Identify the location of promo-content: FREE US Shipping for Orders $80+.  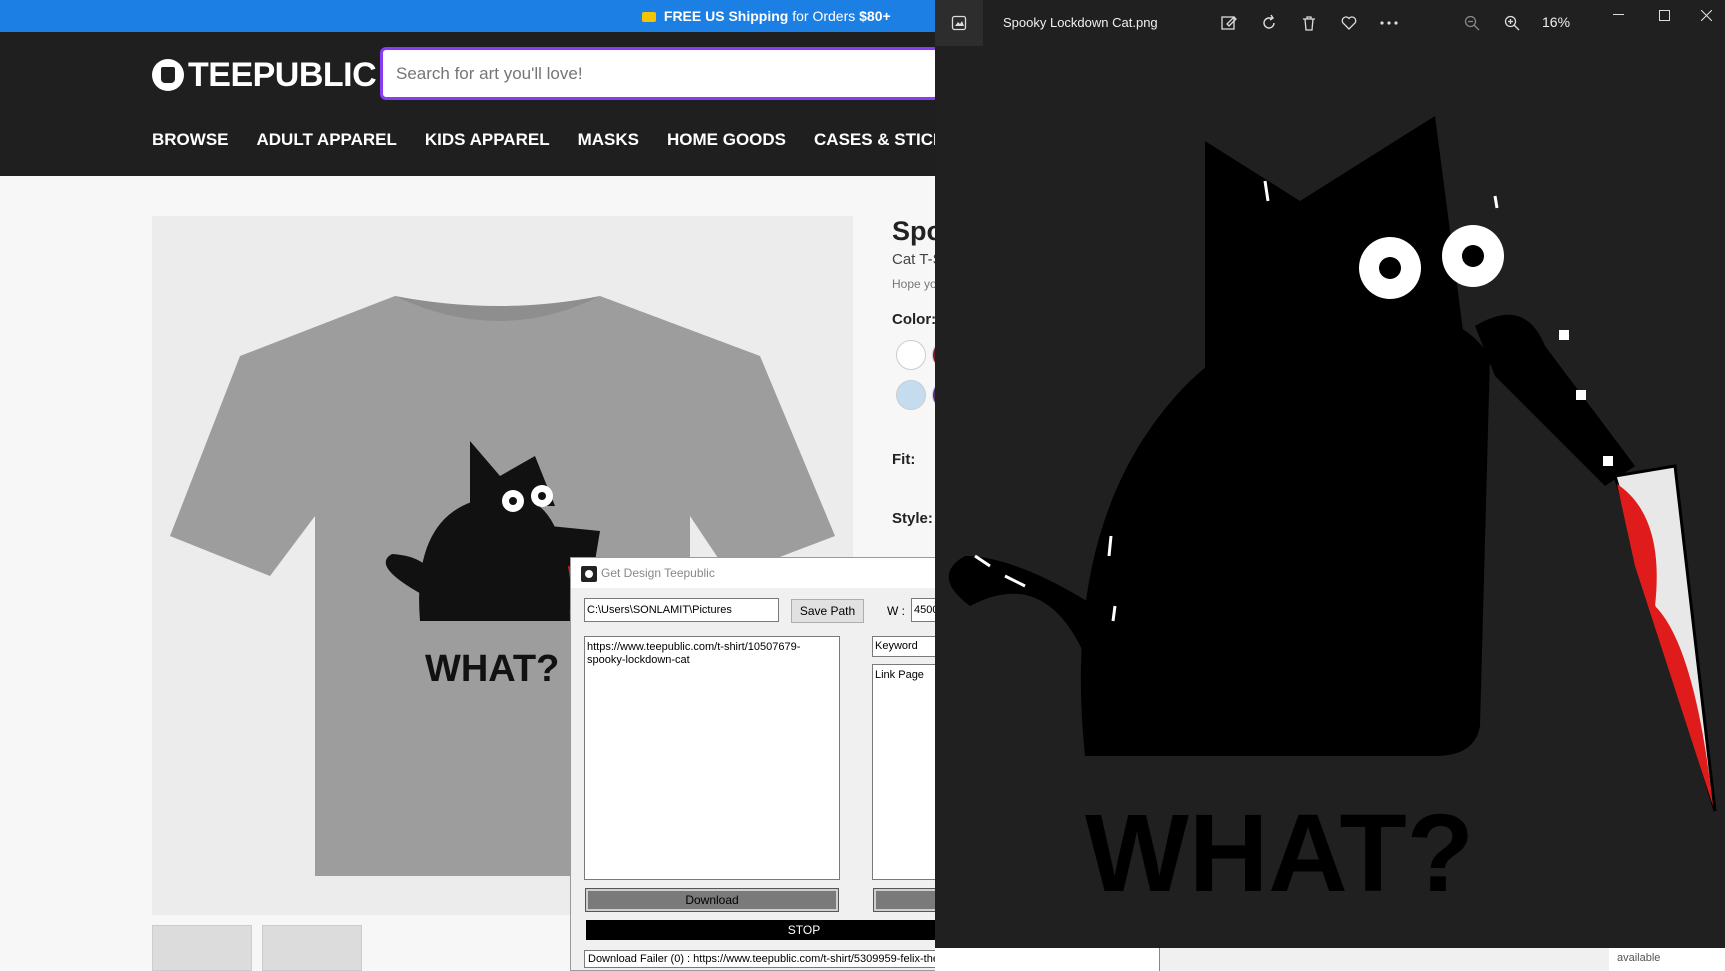
(766, 16).